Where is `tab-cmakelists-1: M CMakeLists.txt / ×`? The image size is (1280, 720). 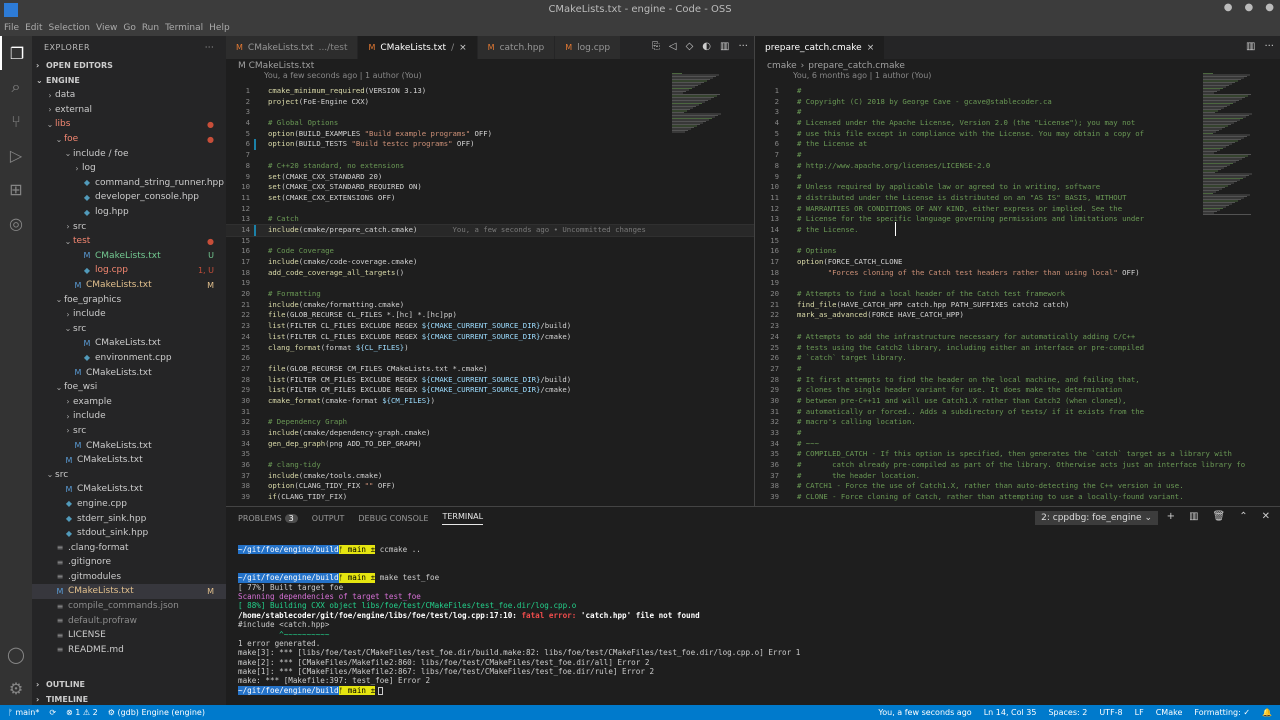
tab-cmakelists-1: M CMakeLists.txt / × is located at coordinates (418, 47).